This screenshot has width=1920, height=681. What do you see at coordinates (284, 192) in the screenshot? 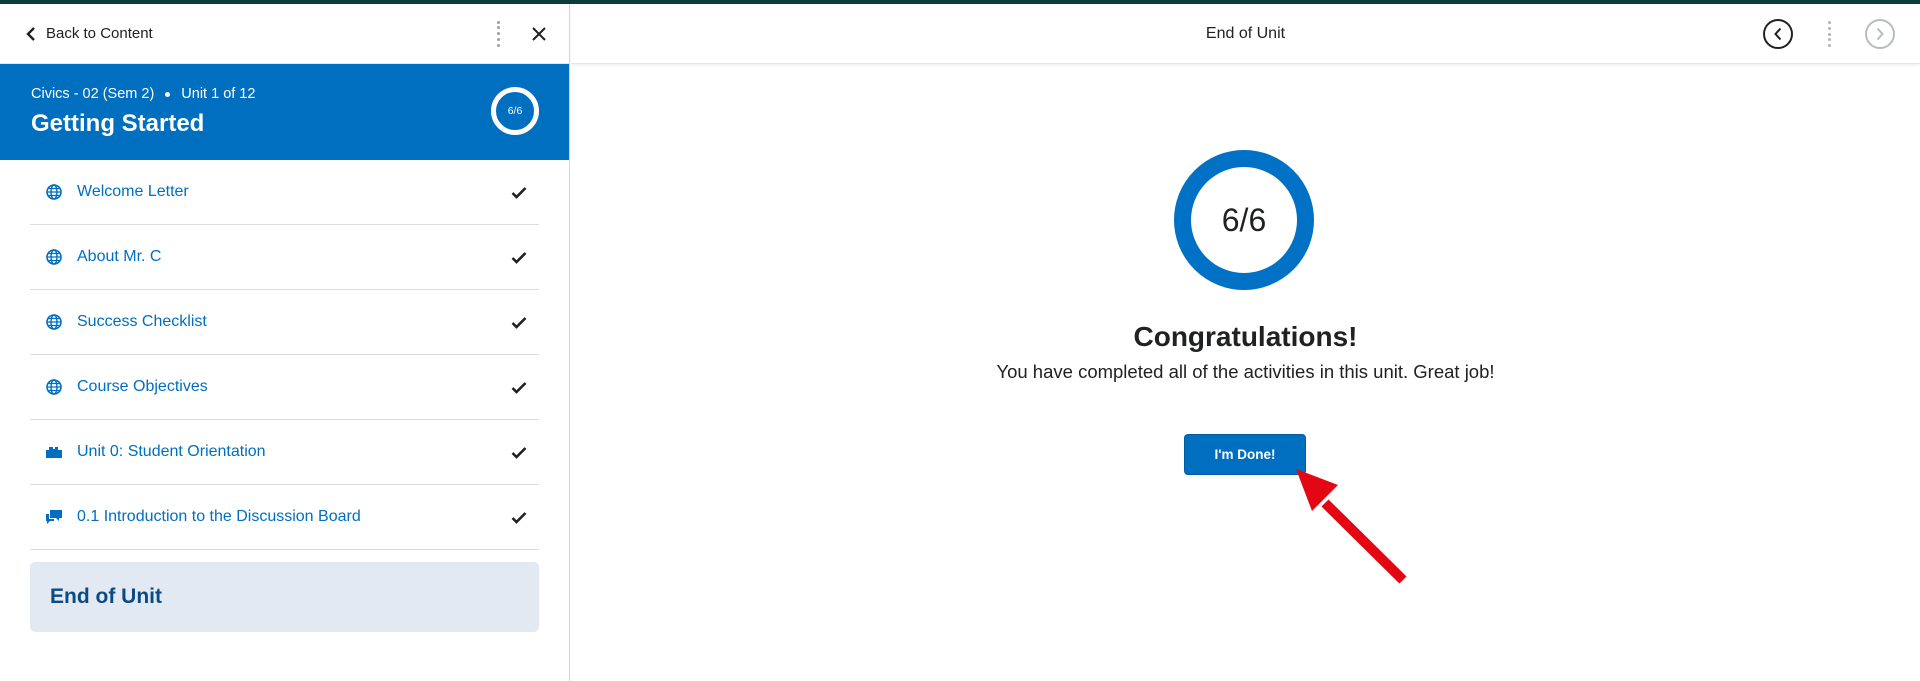
I see `activity-item-welcome-letter: Welcome Letter` at bounding box center [284, 192].